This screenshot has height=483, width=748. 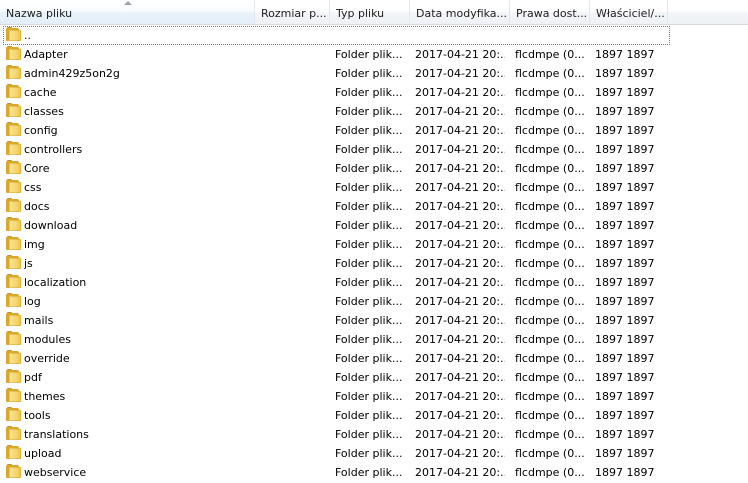 I want to click on file-name: config, so click(x=41, y=130).